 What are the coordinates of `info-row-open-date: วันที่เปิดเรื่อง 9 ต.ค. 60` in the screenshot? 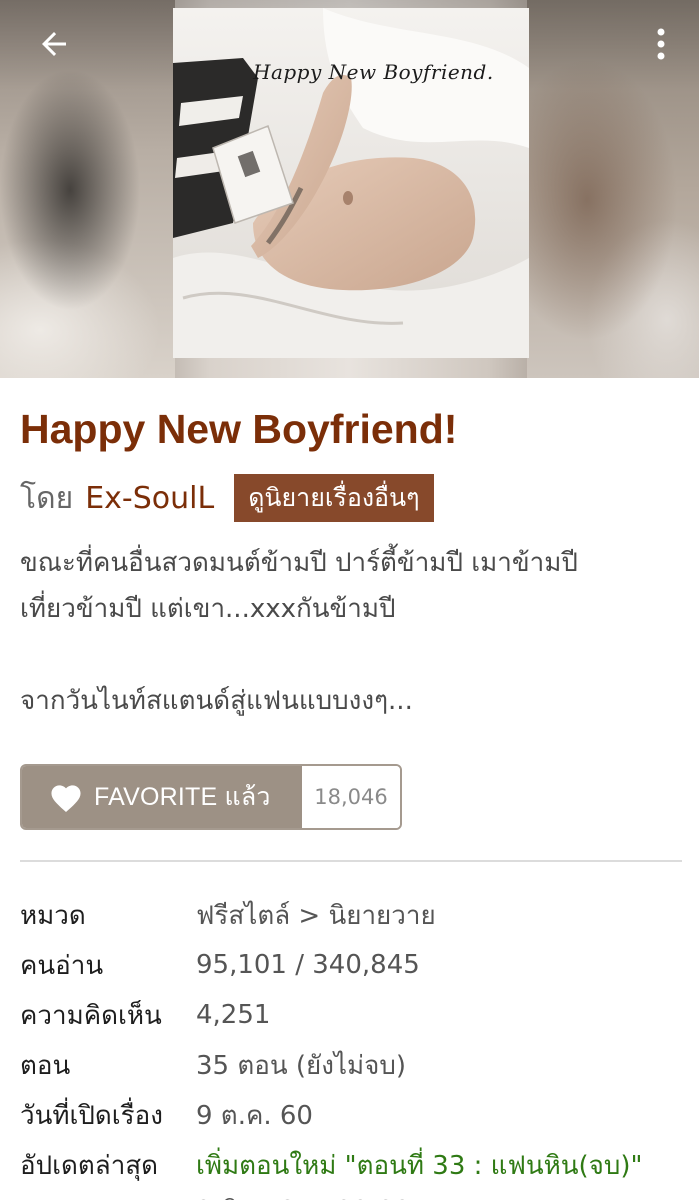 It's located at (359, 1115).